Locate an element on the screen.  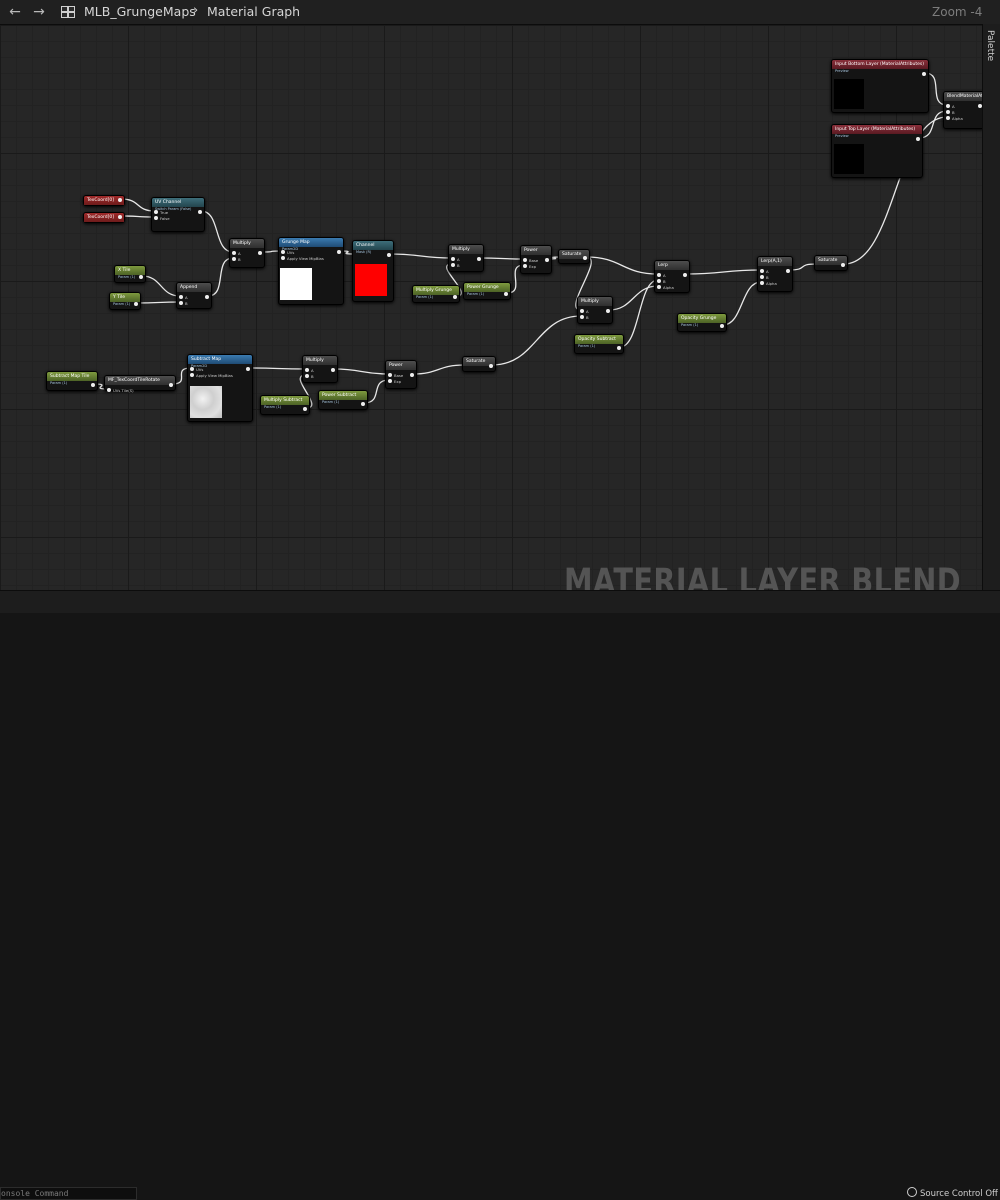
wire-saturate1-lerp1 is located at coordinates (622, 265).